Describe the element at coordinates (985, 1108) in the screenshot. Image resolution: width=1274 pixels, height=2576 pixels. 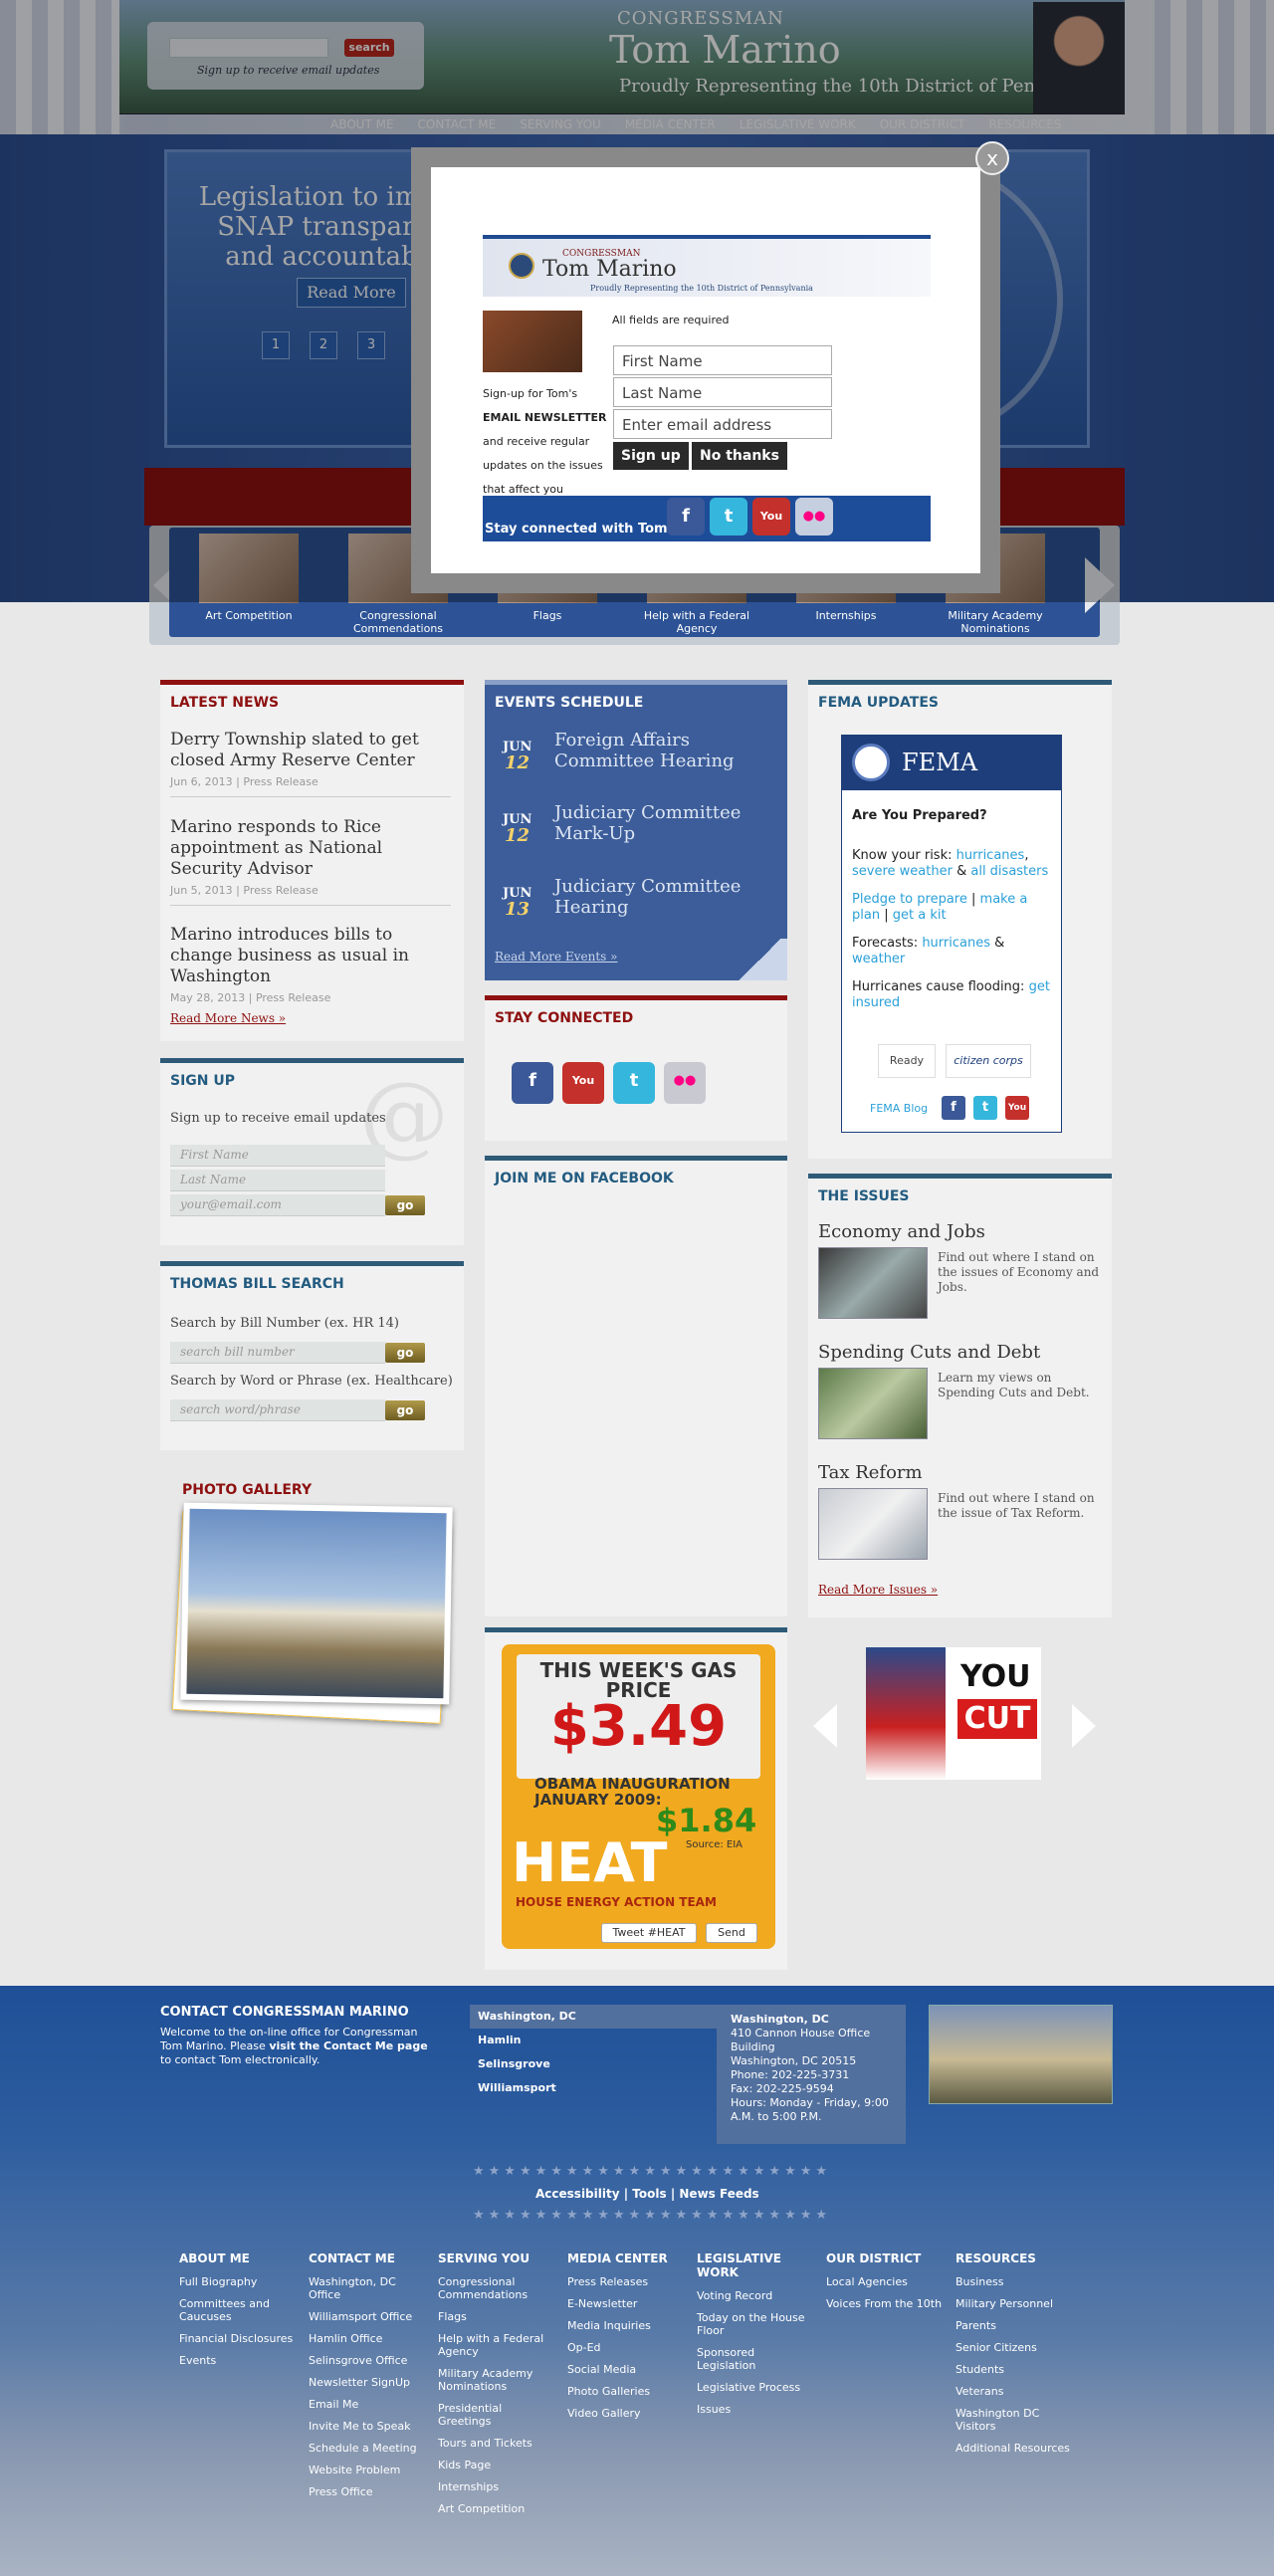
I see `fema-twitter-icon: t` at that location.